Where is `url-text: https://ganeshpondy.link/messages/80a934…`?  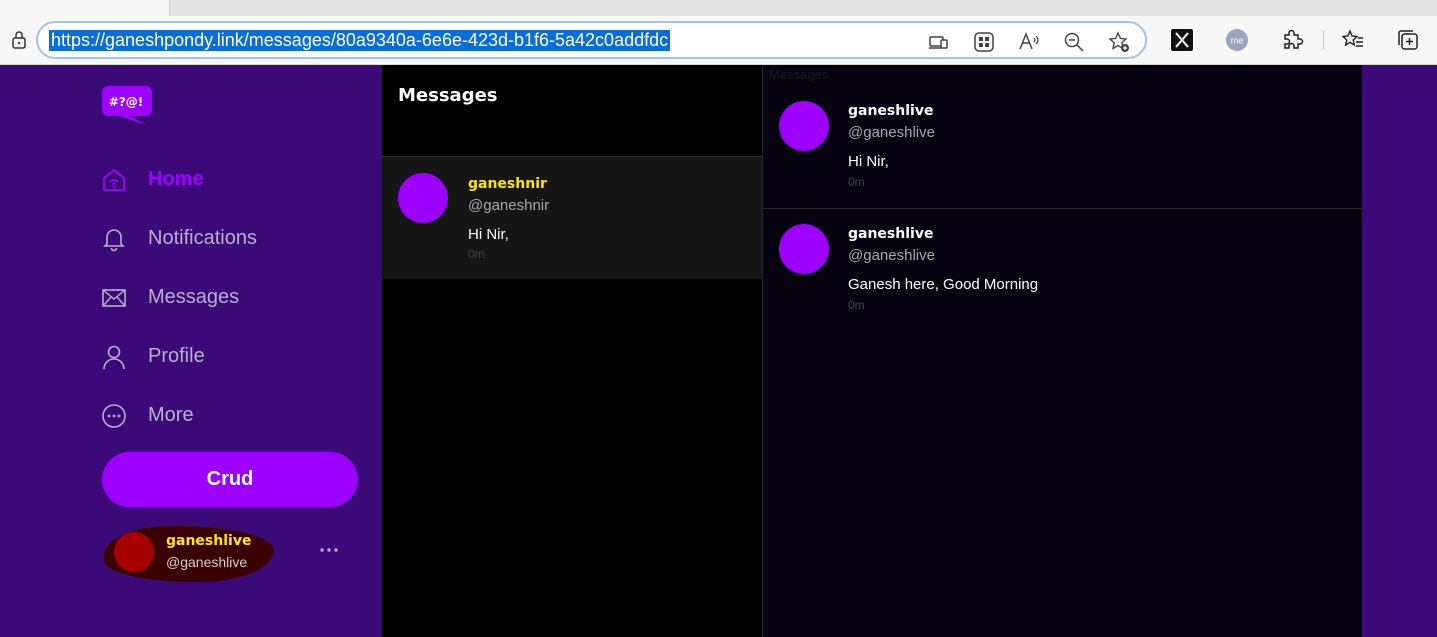 url-text: https://ganeshpondy.link/messages/80a934… is located at coordinates (360, 40).